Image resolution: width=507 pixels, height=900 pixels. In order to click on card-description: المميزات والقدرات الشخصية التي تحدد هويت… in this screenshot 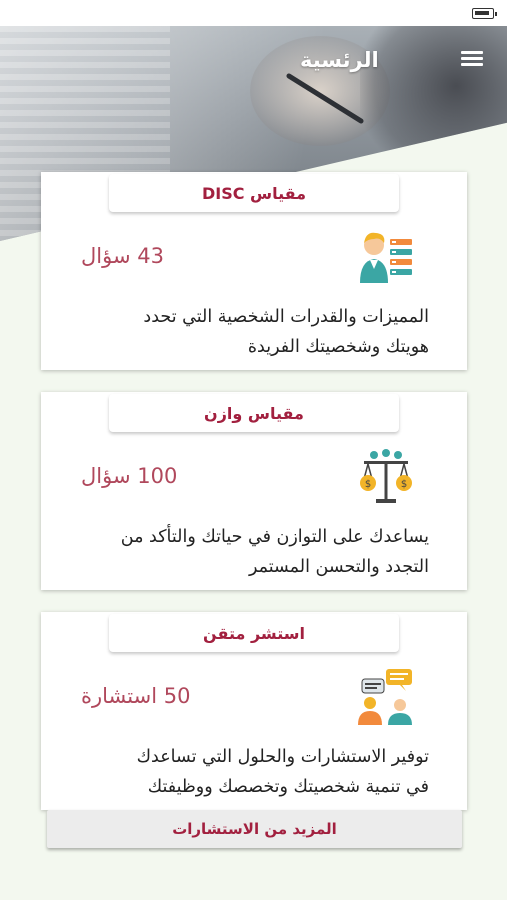, I will do `click(249, 332)`.